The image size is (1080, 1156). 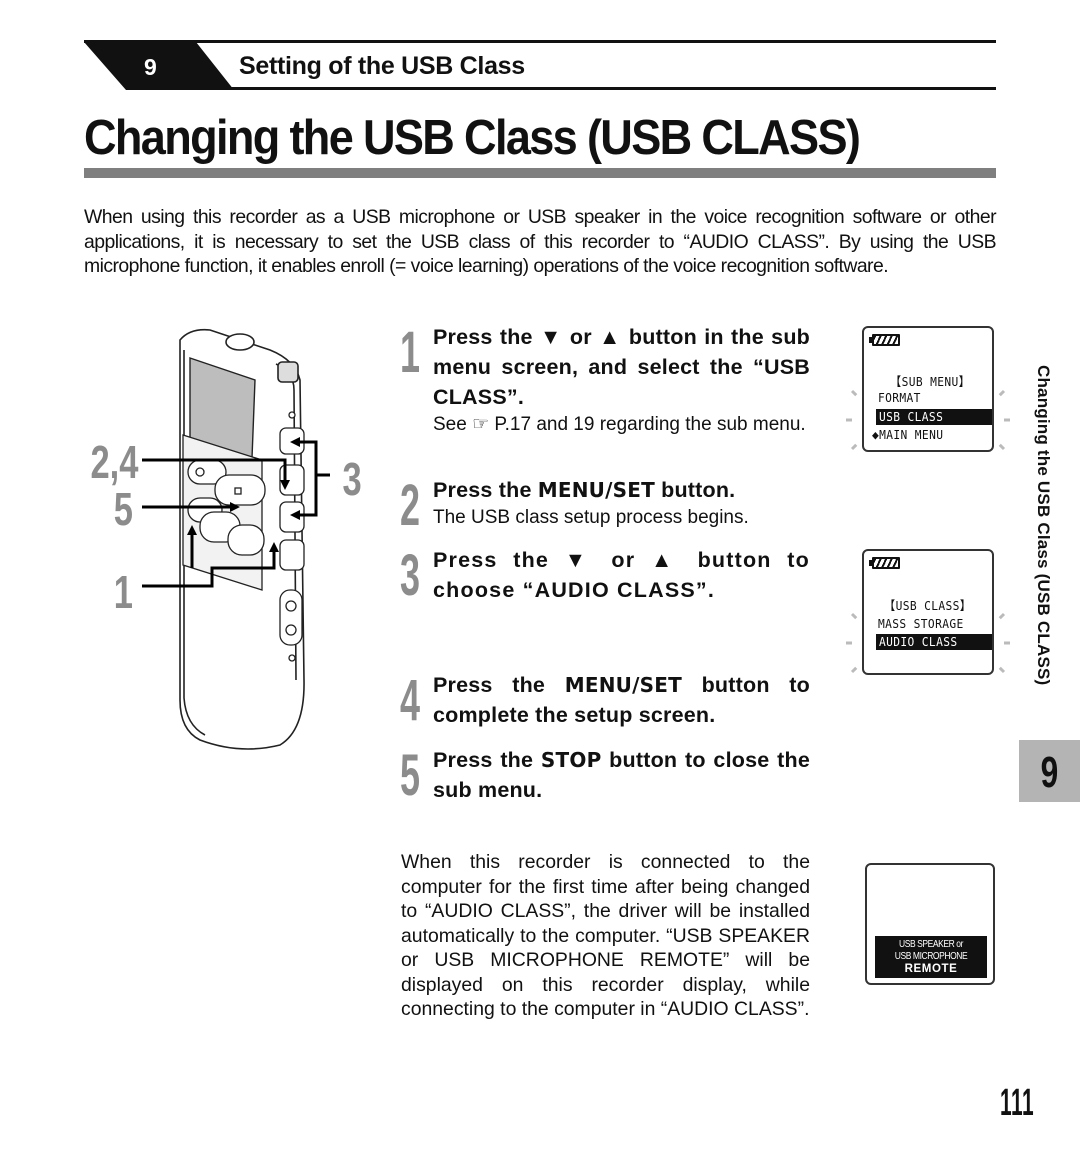 I want to click on lcd-line: USB SPEAKER or, so click(x=931, y=944).